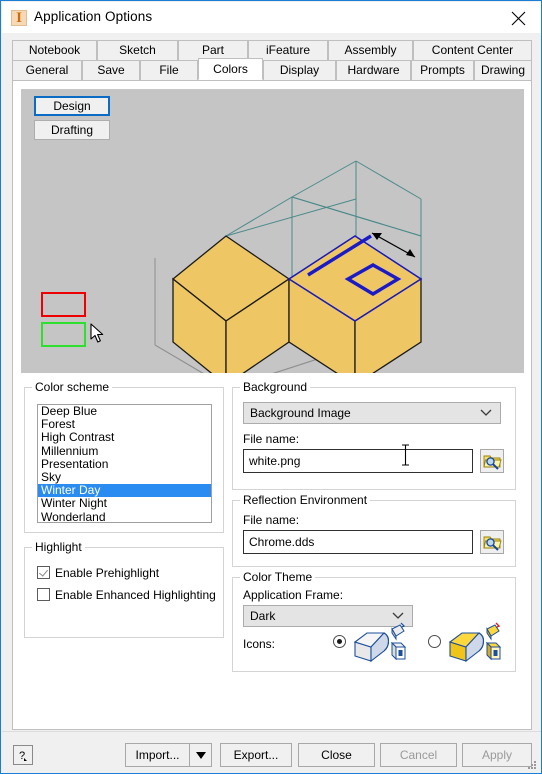  I want to click on app-icon-glyph: I, so click(19, 18).